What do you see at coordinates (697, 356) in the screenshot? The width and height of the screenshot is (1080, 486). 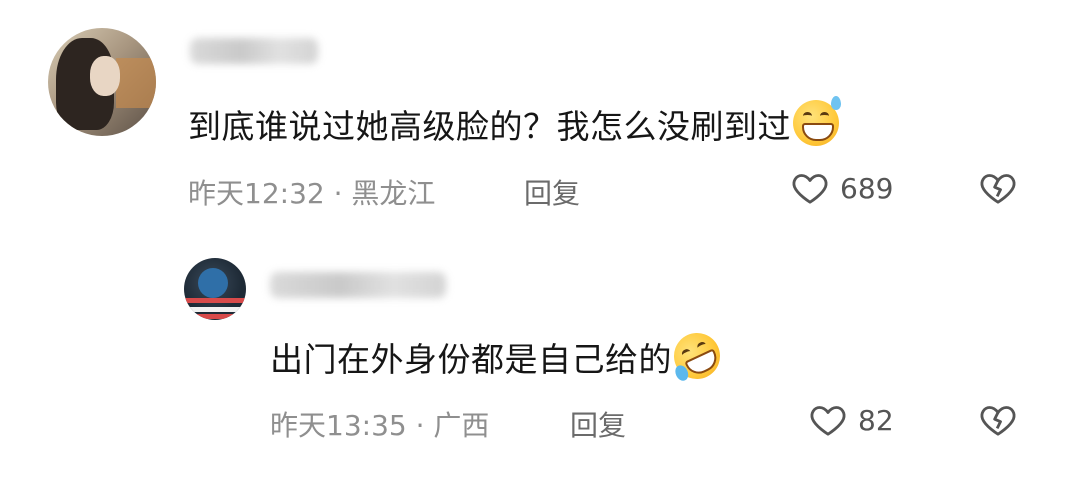 I see `rolling-on-floor-laughing-emoji-icon` at bounding box center [697, 356].